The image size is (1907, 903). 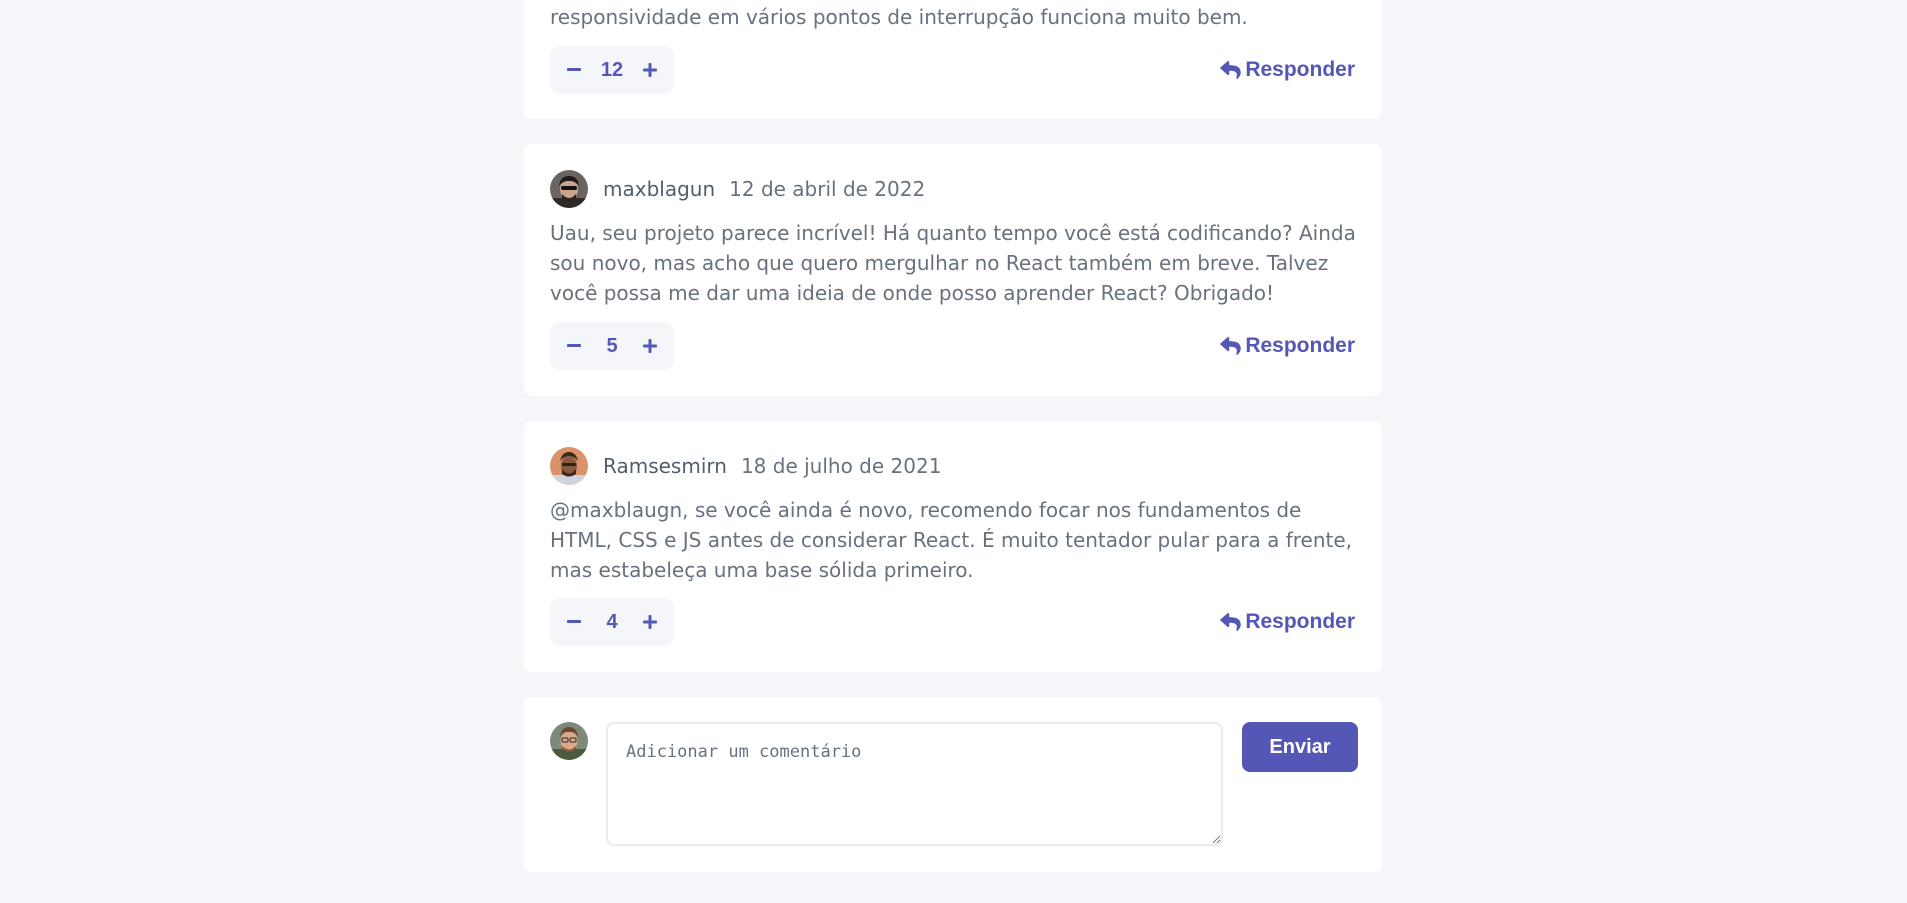 I want to click on username: maxblagun, so click(x=659, y=189).